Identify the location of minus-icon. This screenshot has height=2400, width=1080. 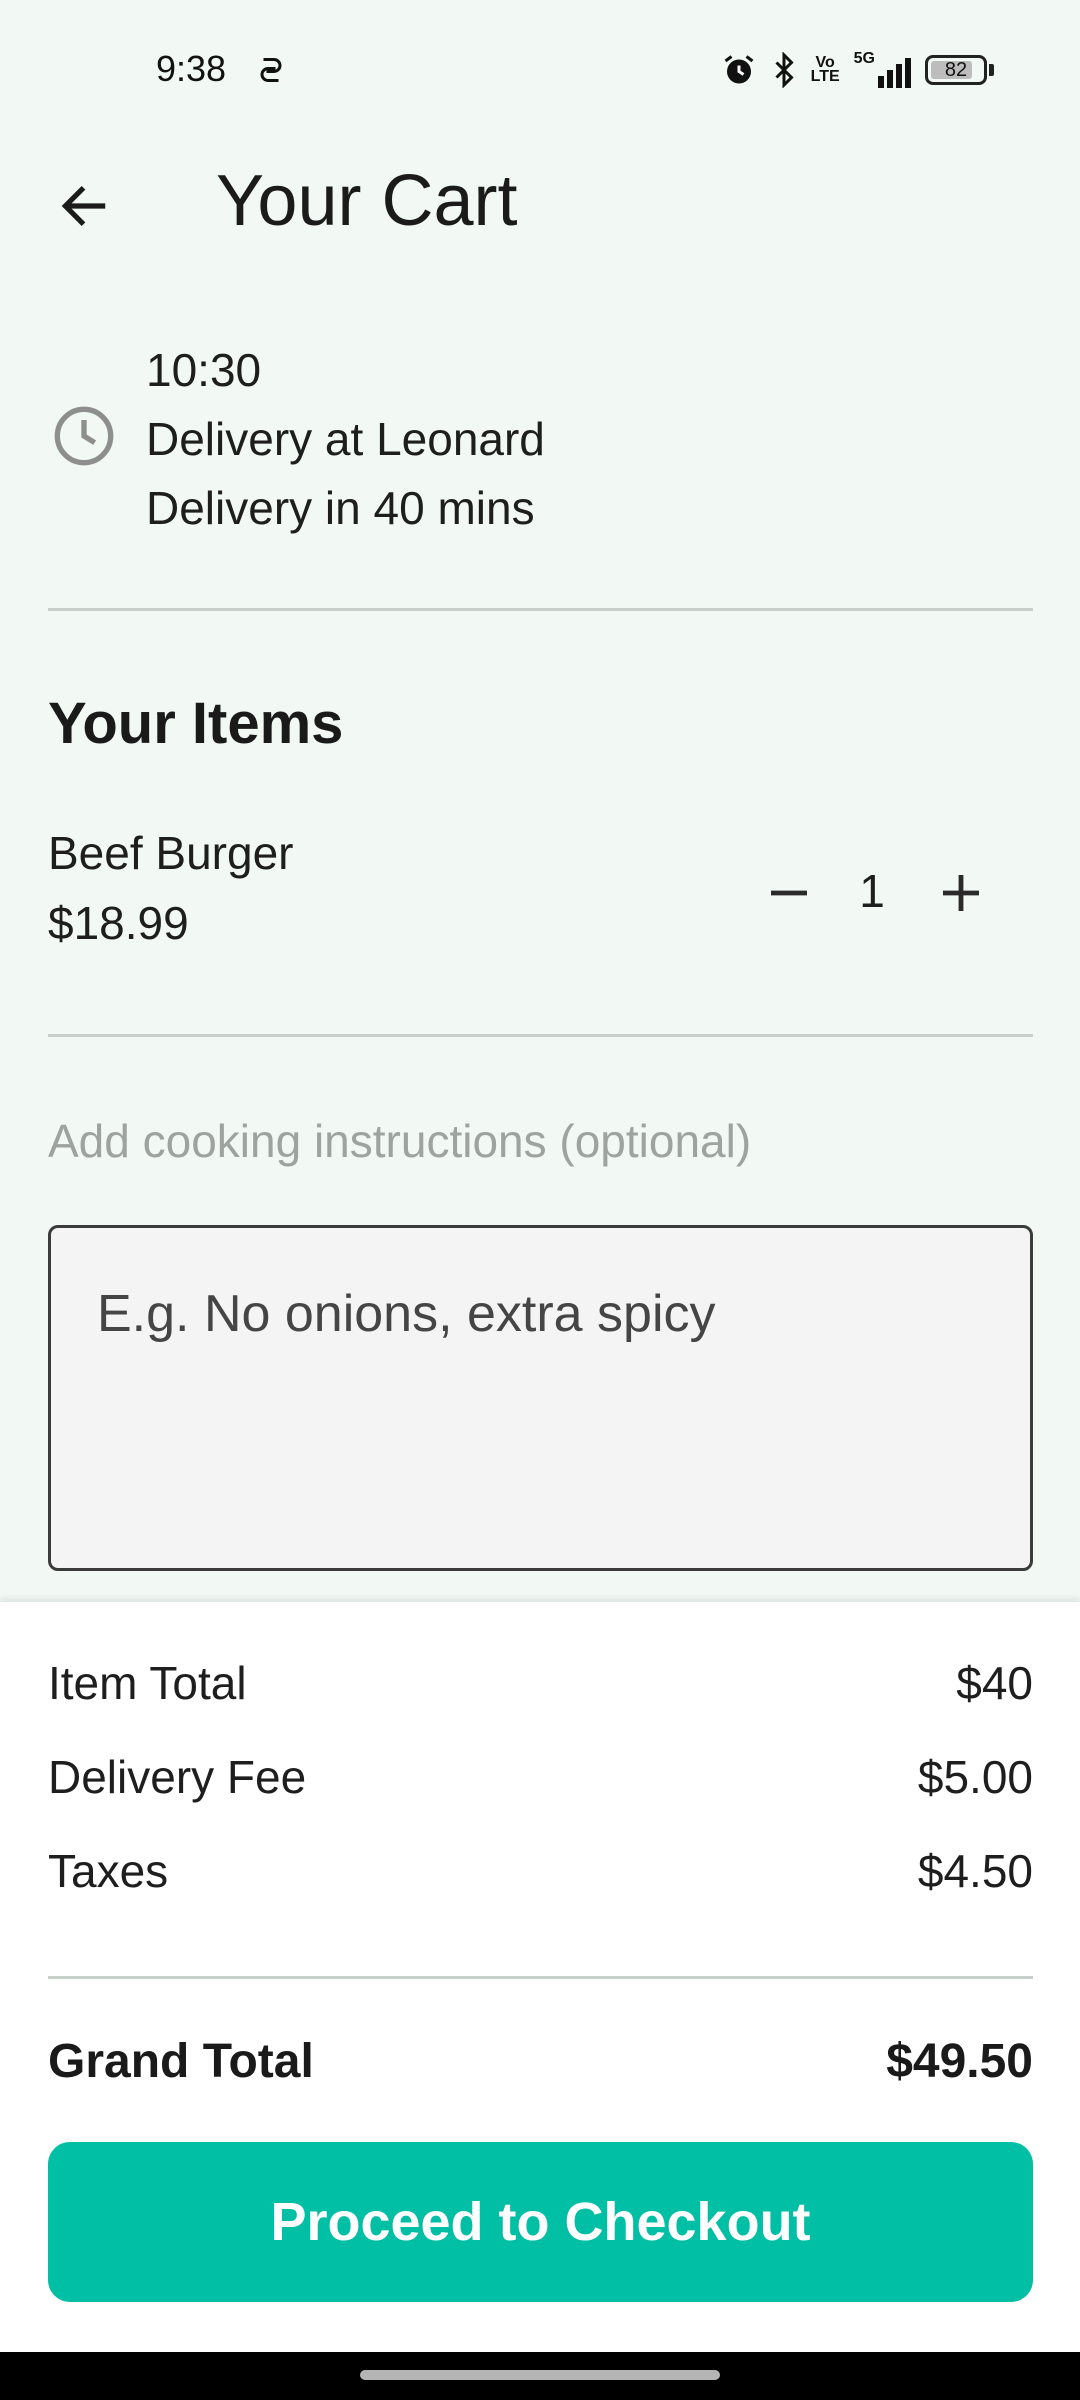
(789, 893).